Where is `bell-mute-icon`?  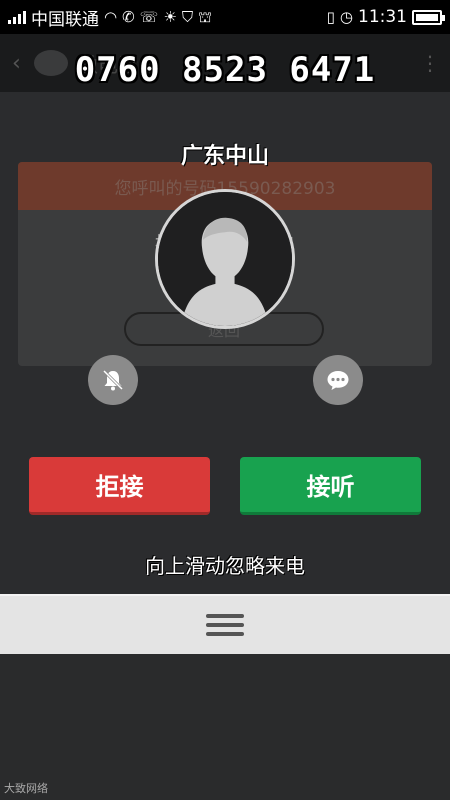
bell-mute-icon is located at coordinates (113, 380).